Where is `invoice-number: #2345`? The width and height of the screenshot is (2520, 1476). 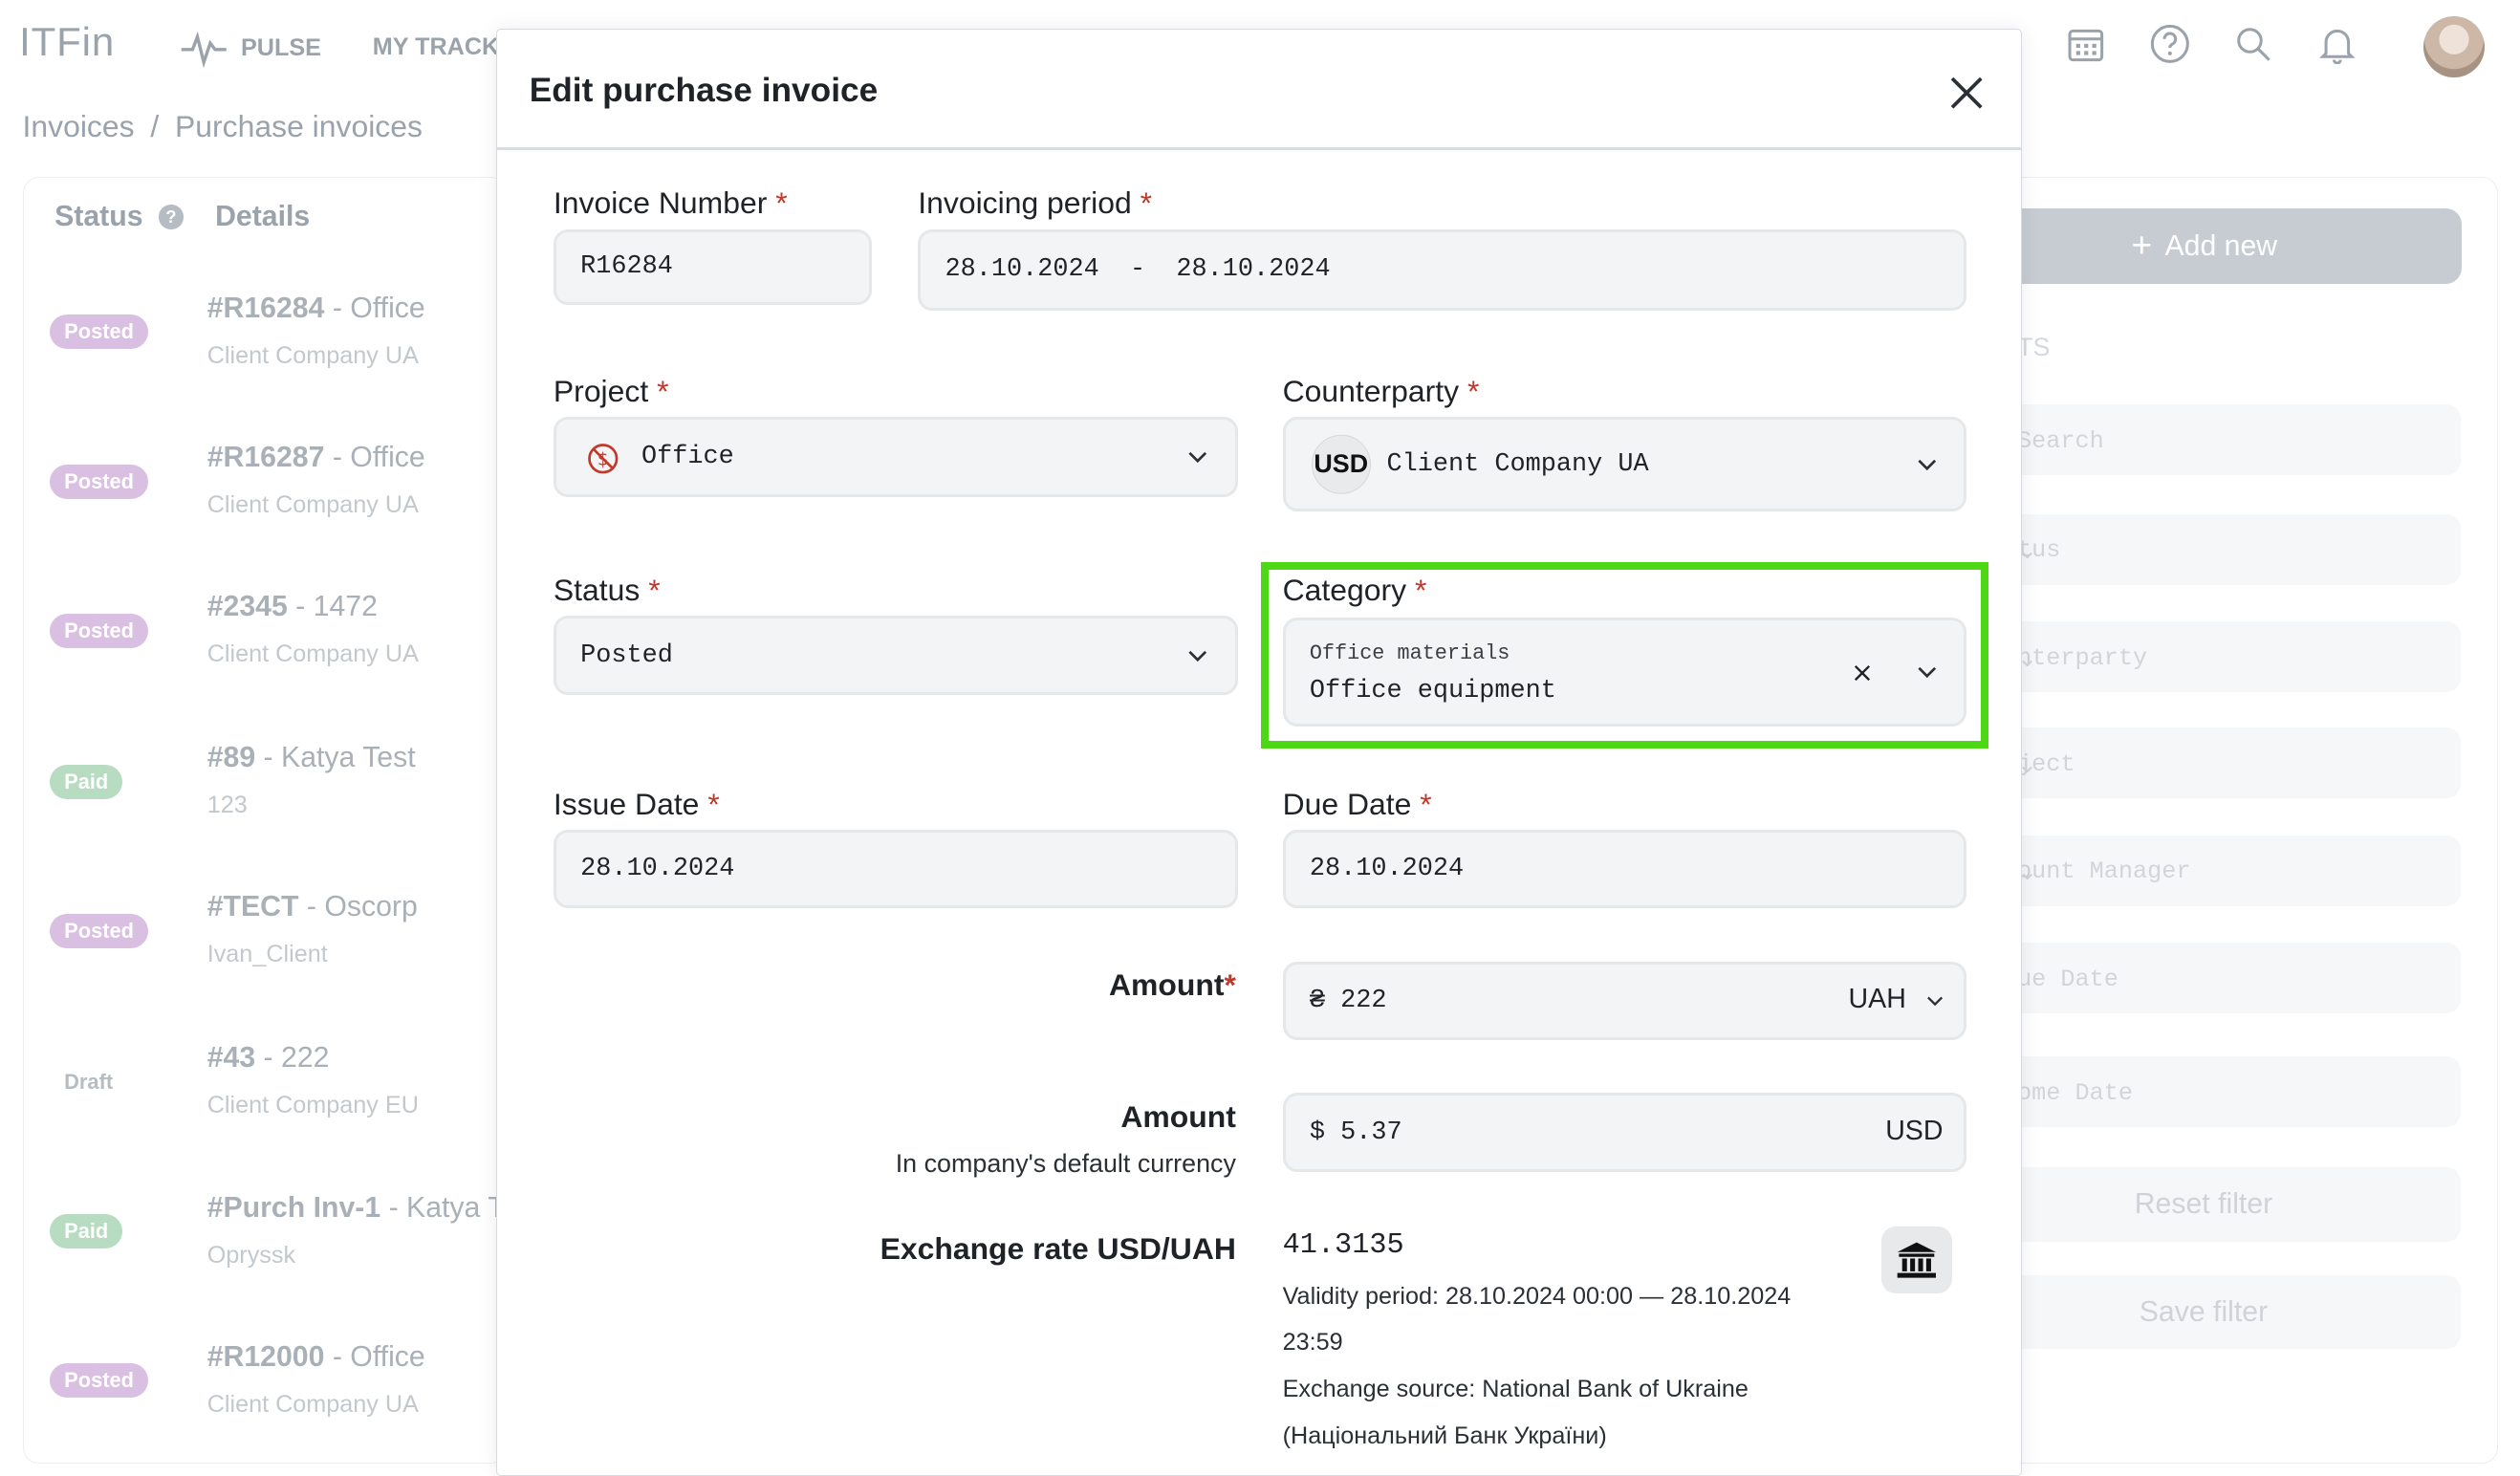
invoice-number: #2345 is located at coordinates (247, 607).